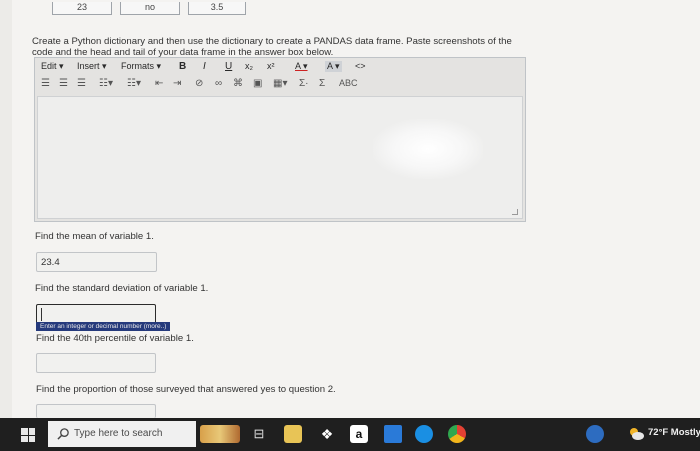 The width and height of the screenshot is (700, 451). What do you see at coordinates (63, 83) in the screenshot?
I see `align-center-icon: ☰` at bounding box center [63, 83].